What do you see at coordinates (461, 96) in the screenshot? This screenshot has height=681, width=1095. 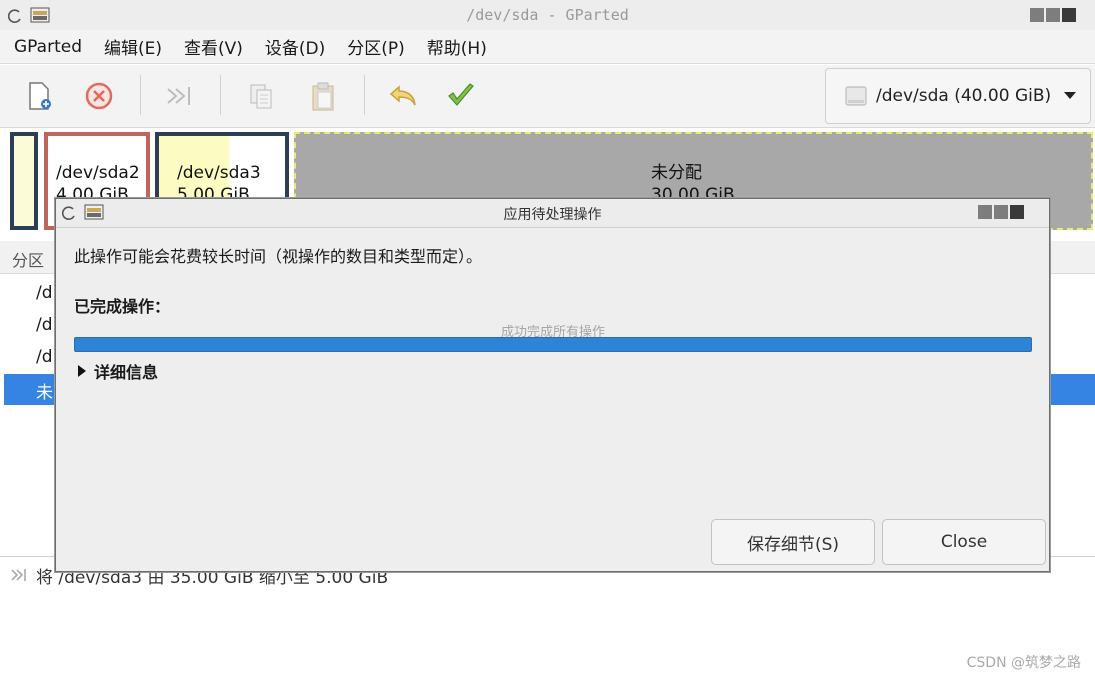 I see `apply-icon` at bounding box center [461, 96].